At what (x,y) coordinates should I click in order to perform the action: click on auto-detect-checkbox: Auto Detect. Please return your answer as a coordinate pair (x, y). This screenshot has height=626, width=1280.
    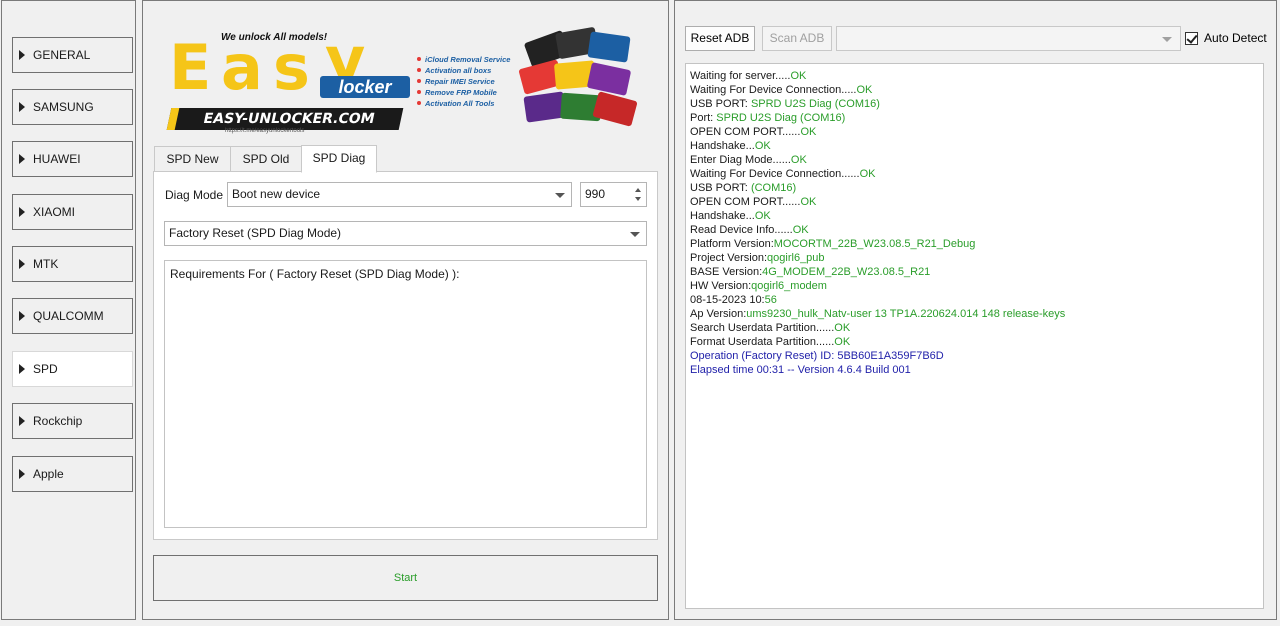
    Looking at the image, I should click on (1226, 38).